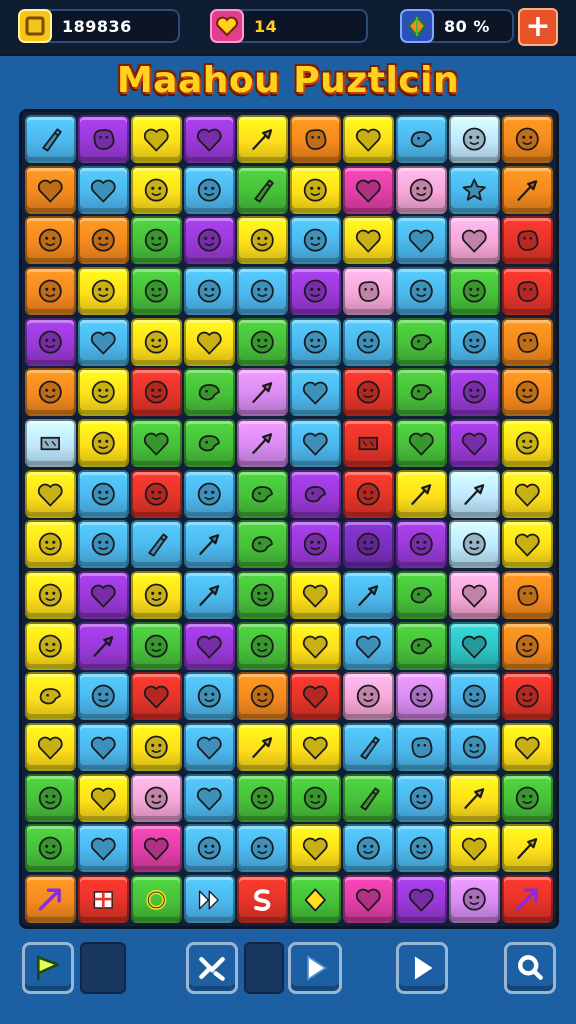 The image size is (576, 1024). What do you see at coordinates (262, 898) in the screenshot?
I see `tile-swirl` at bounding box center [262, 898].